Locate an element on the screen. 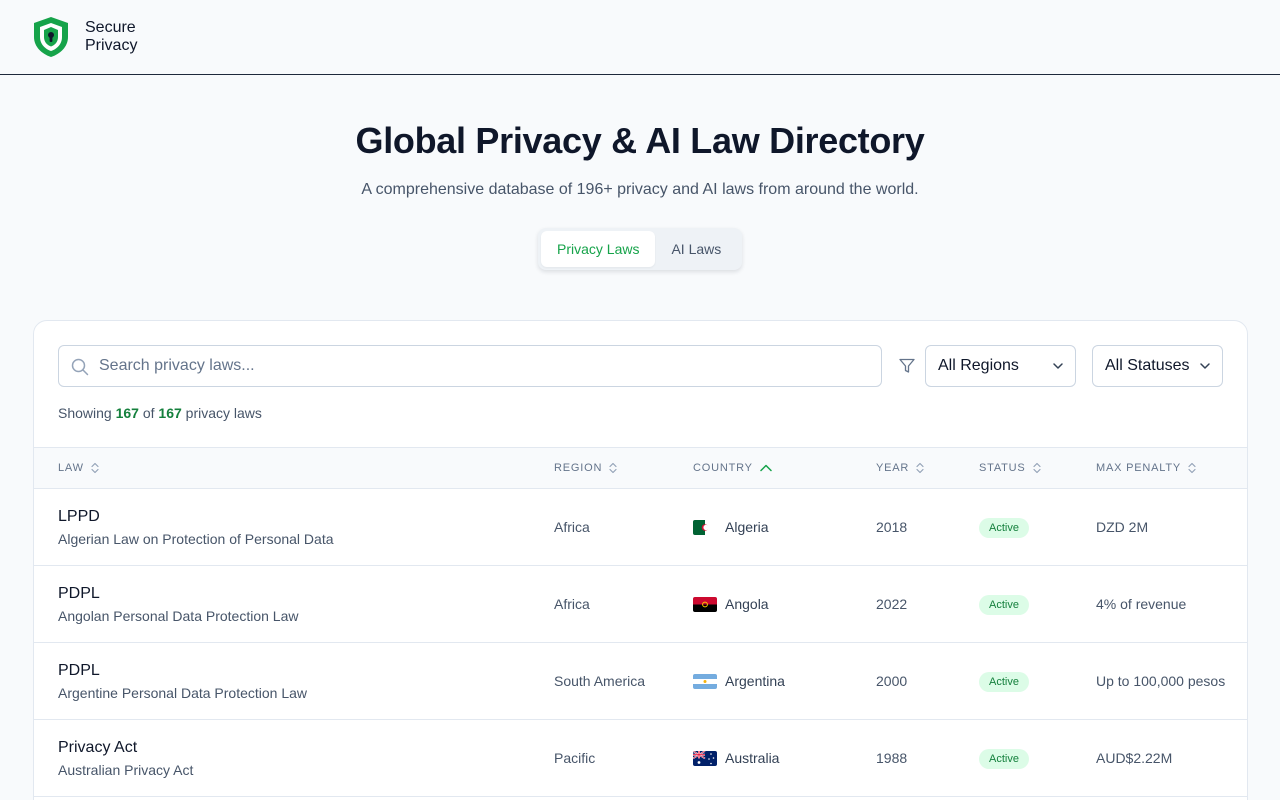  country-cell: Australia is located at coordinates (752, 758).